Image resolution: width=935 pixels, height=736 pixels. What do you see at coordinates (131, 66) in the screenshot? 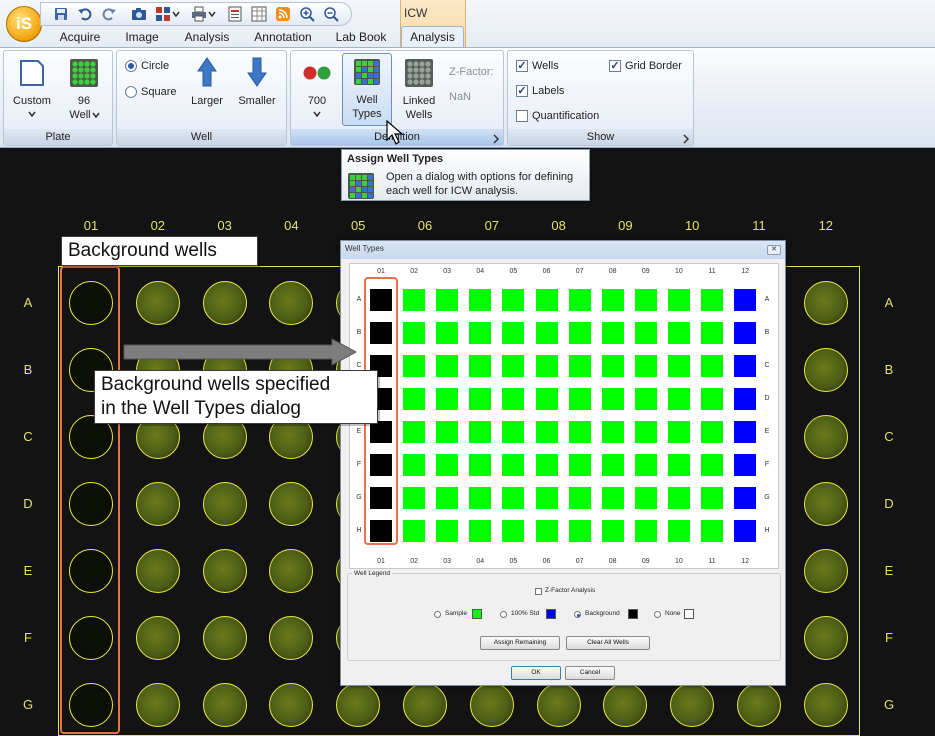
I see `circle-radio` at bounding box center [131, 66].